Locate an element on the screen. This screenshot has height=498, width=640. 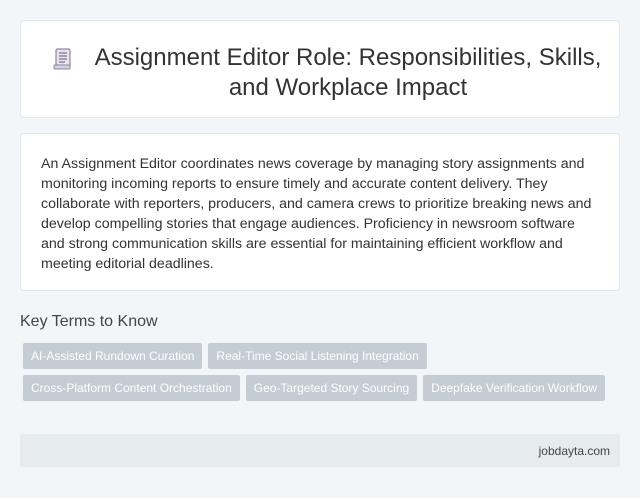
document-icon is located at coordinates (63, 59).